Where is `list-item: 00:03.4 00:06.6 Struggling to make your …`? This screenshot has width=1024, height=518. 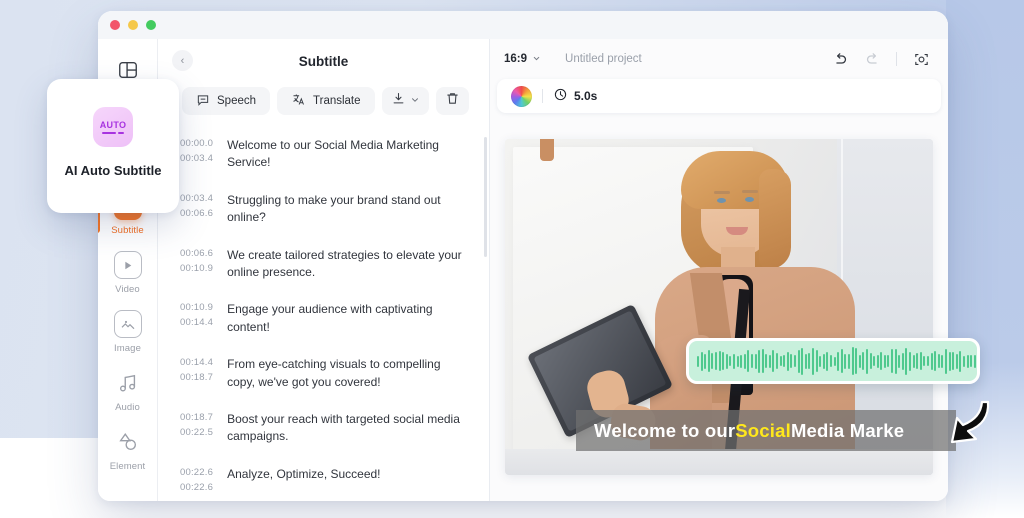
list-item: 00:03.4 00:06.6 Struggling to make your … is located at coordinates (324, 209).